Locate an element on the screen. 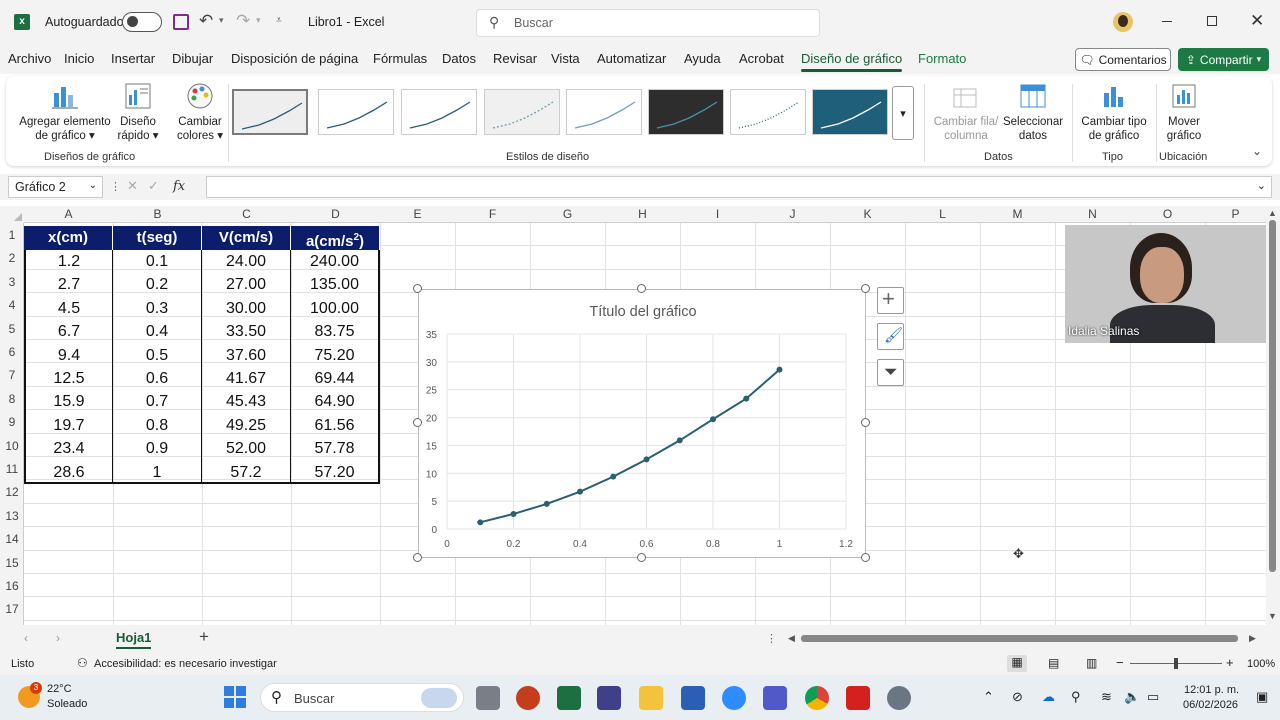  add-sheet-icon: + is located at coordinates (204, 637).